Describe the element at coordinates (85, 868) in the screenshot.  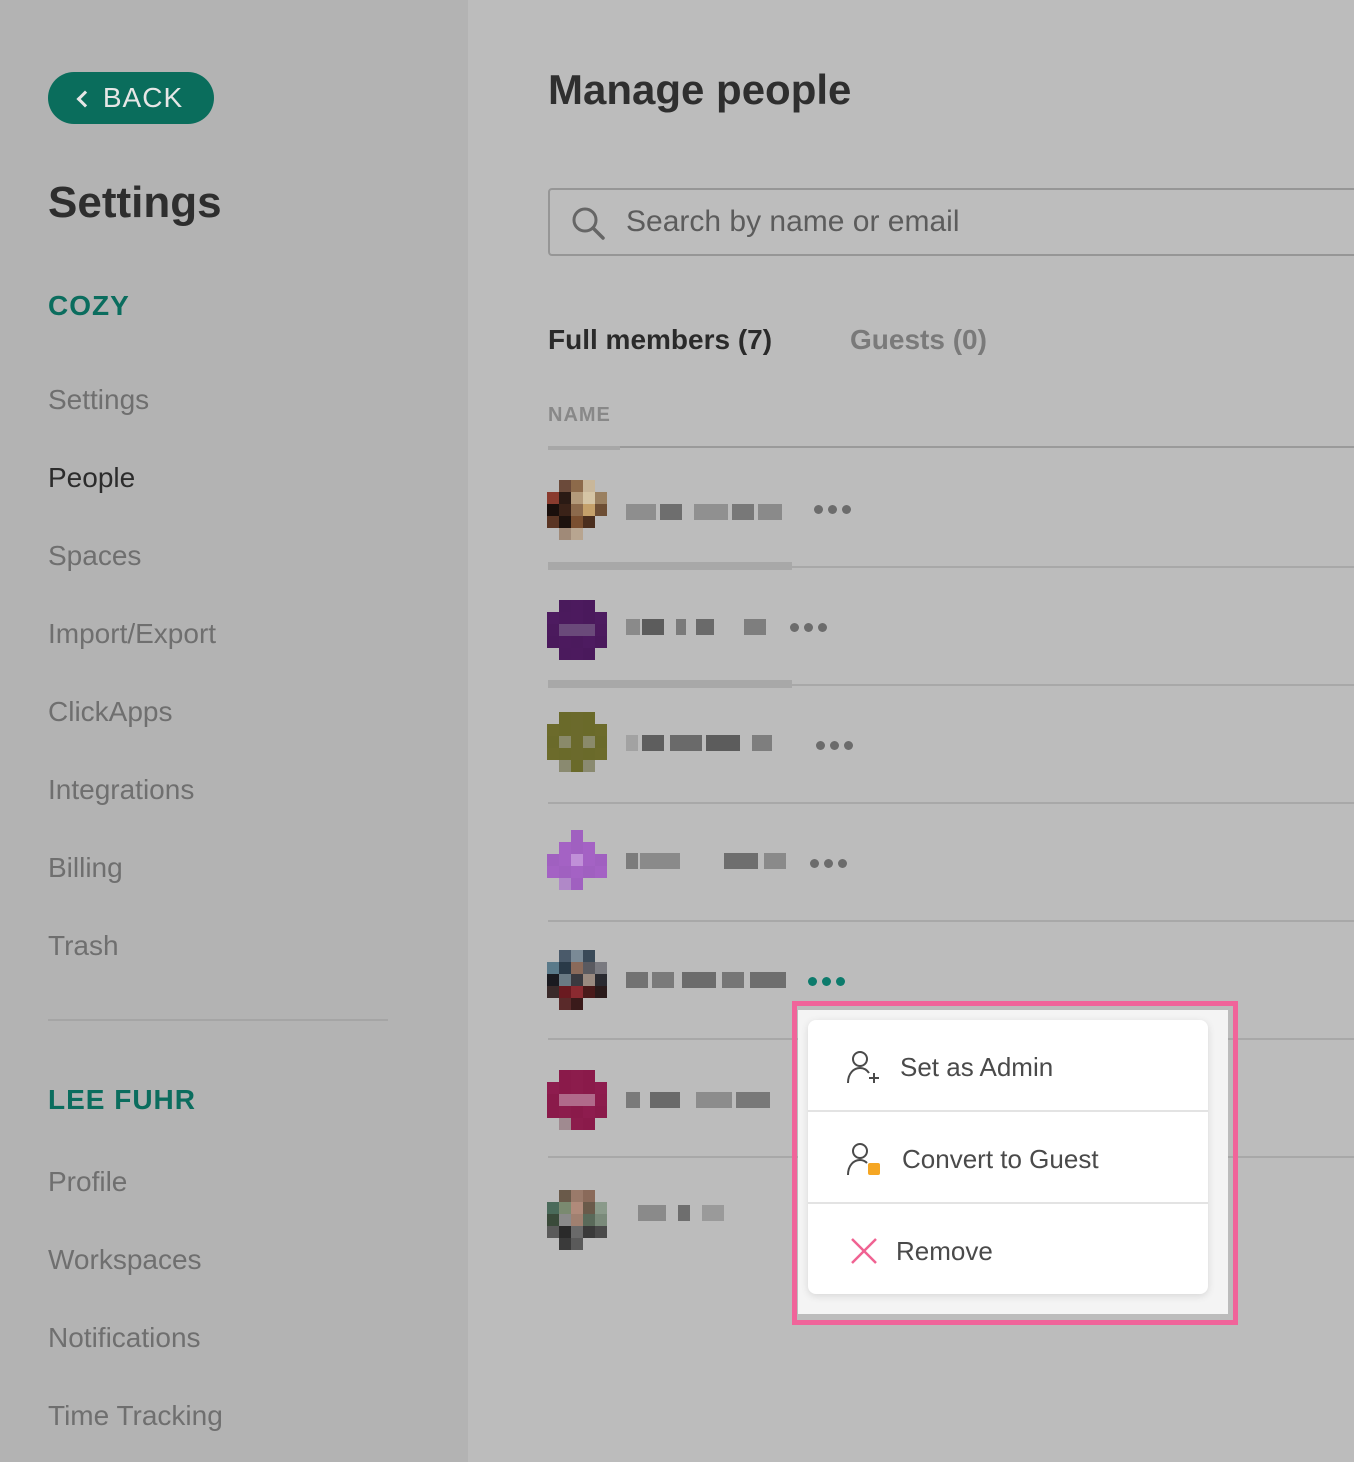
I see `sidebar-item-billing: Billing` at that location.